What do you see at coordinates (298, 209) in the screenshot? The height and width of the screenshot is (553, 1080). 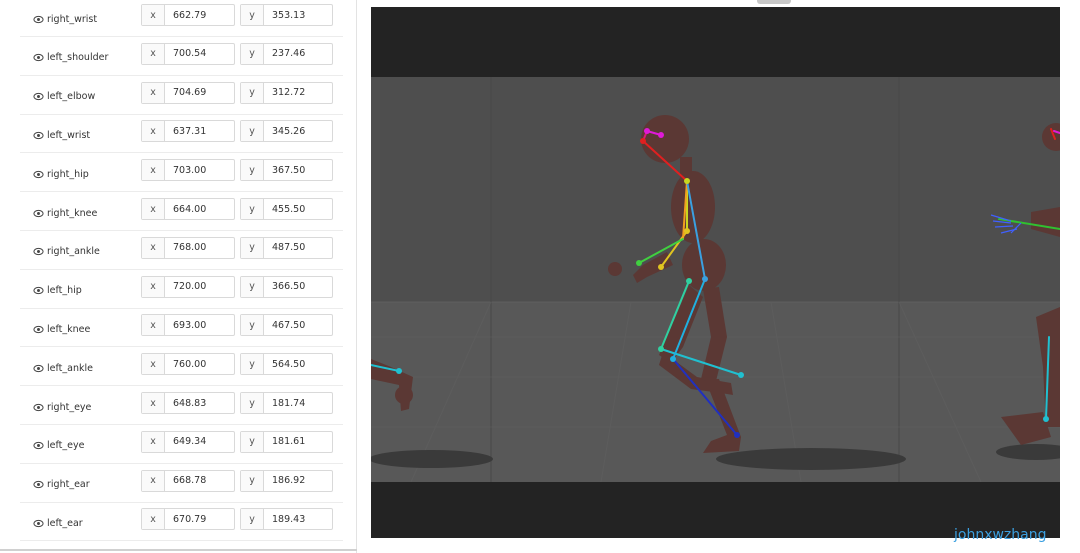 I see `y-value: 455.50` at bounding box center [298, 209].